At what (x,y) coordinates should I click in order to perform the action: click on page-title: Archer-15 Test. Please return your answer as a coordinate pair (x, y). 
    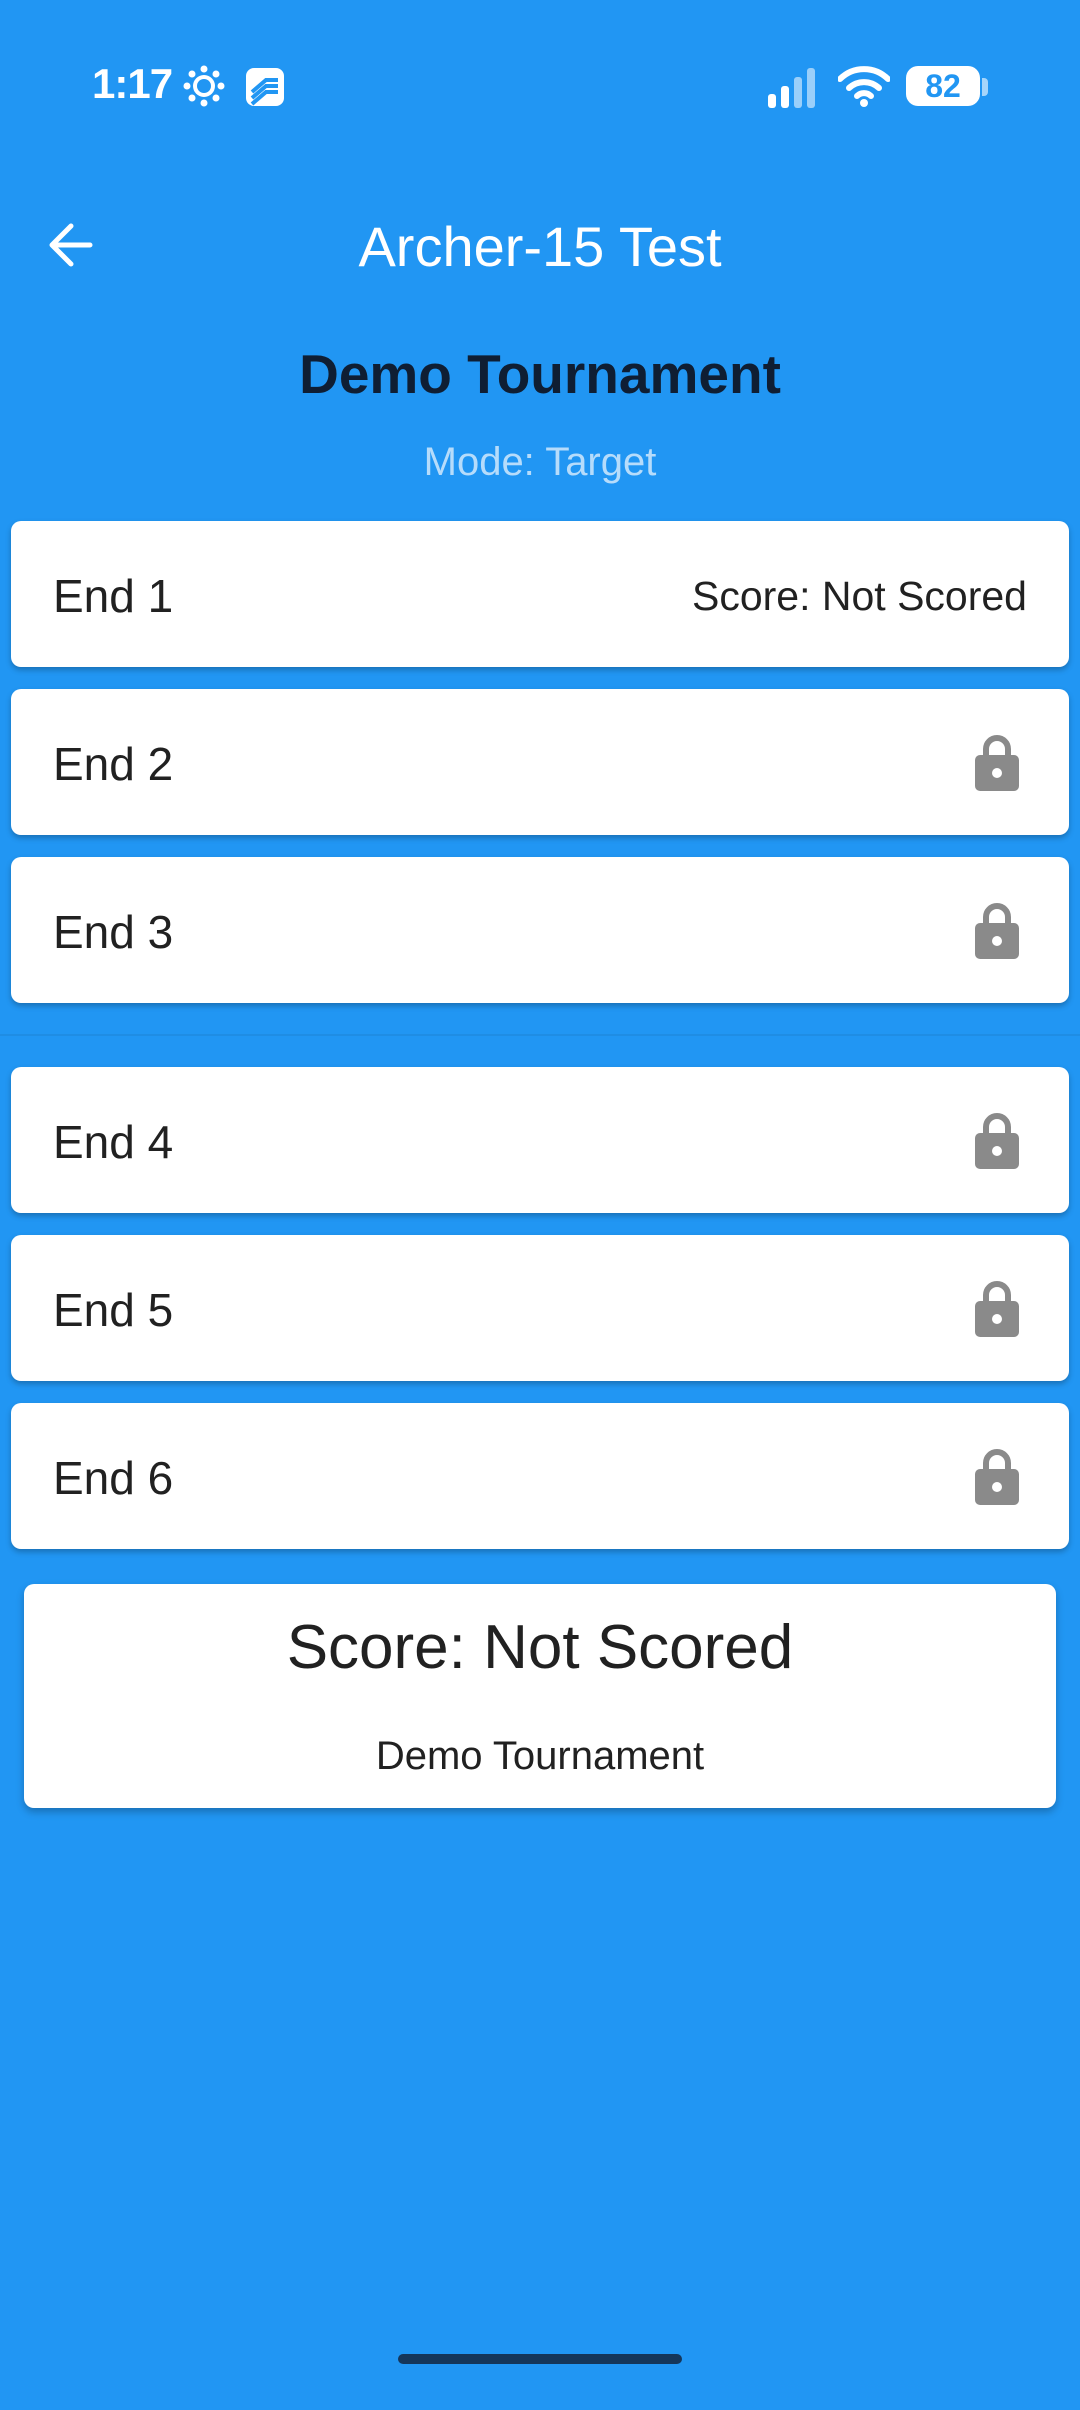
    Looking at the image, I should click on (540, 246).